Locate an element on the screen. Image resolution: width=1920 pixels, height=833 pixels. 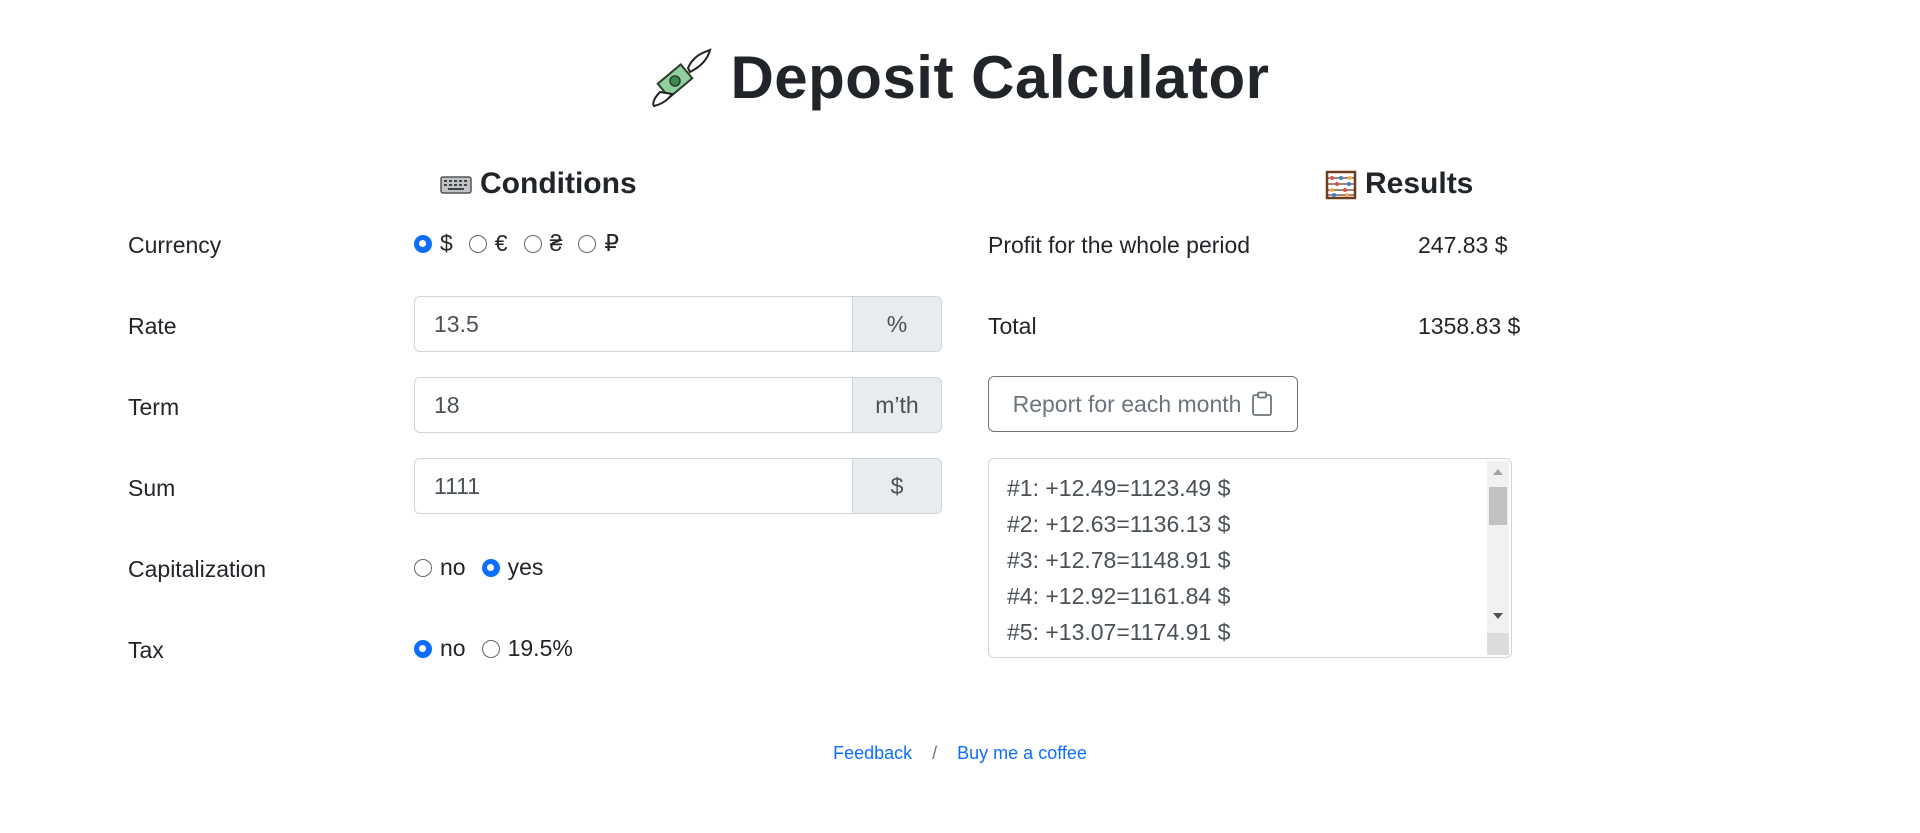
capitalization-radio-group: no yes is located at coordinates (481, 567).